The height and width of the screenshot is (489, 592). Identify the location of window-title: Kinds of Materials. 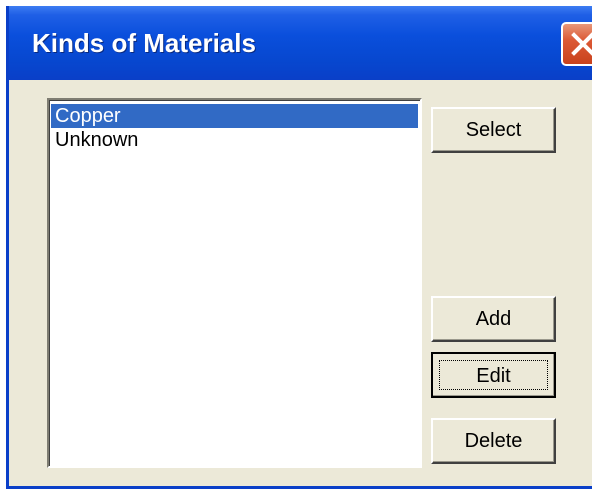
(144, 43).